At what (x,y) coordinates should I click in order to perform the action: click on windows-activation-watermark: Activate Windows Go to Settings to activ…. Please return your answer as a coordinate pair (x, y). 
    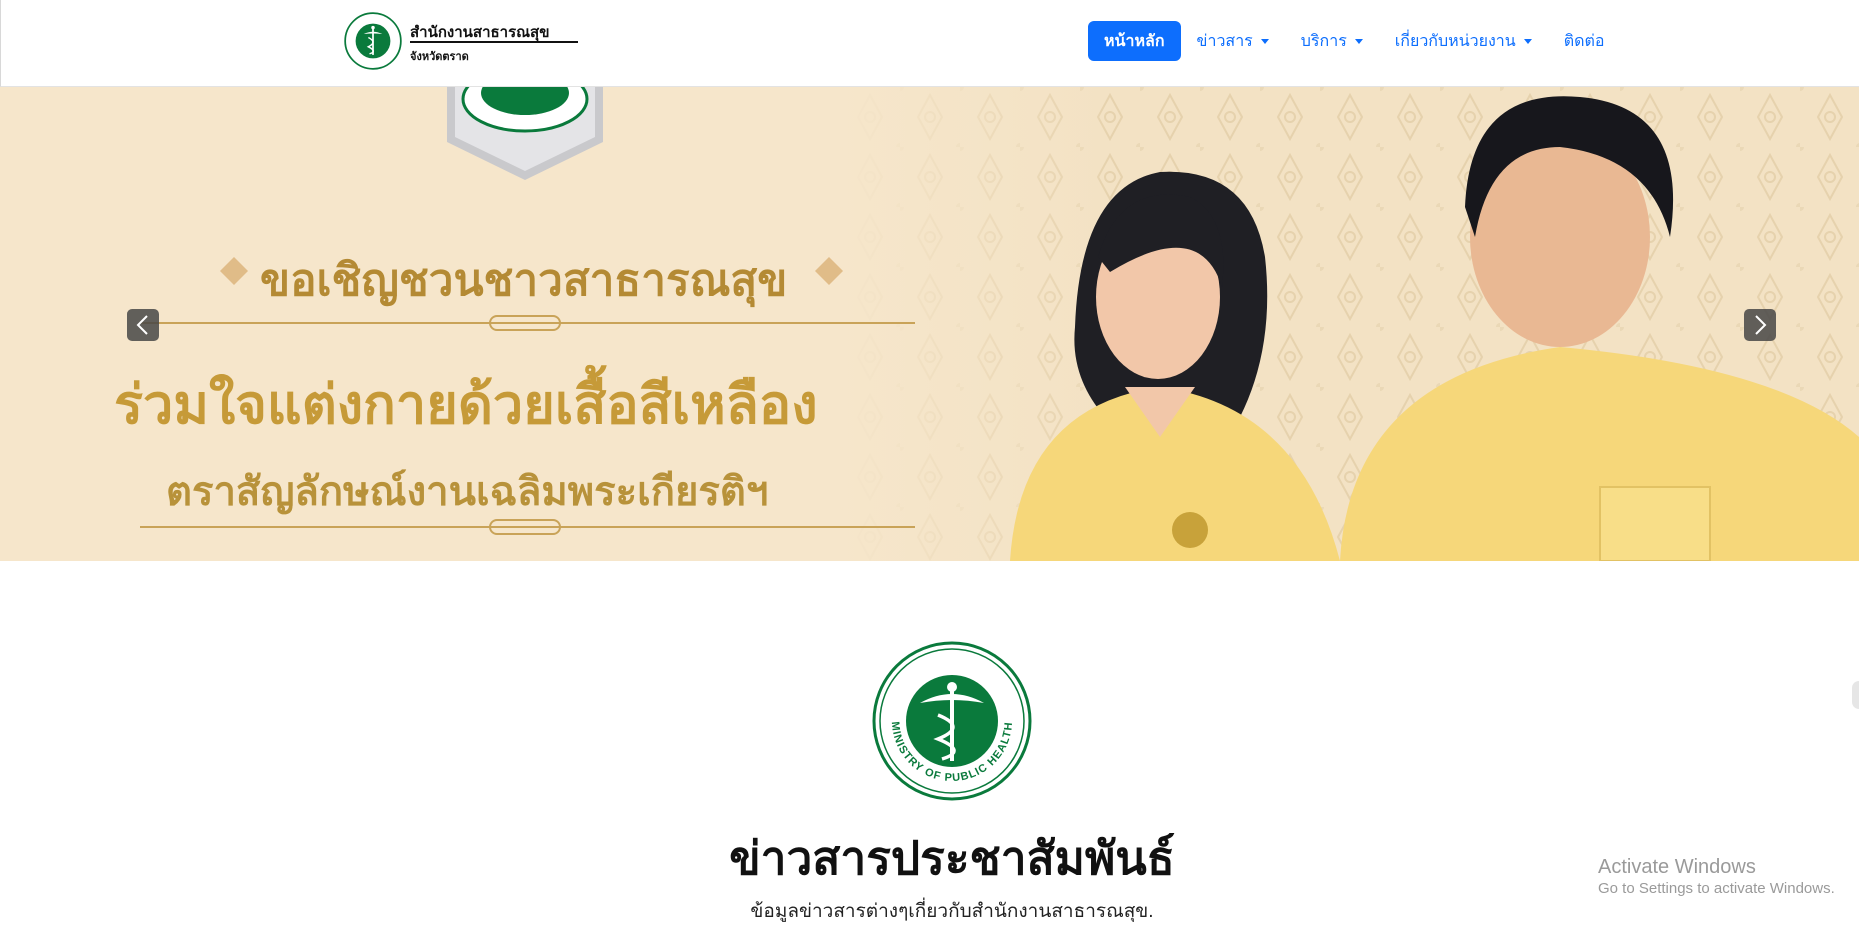
    Looking at the image, I should click on (1716, 877).